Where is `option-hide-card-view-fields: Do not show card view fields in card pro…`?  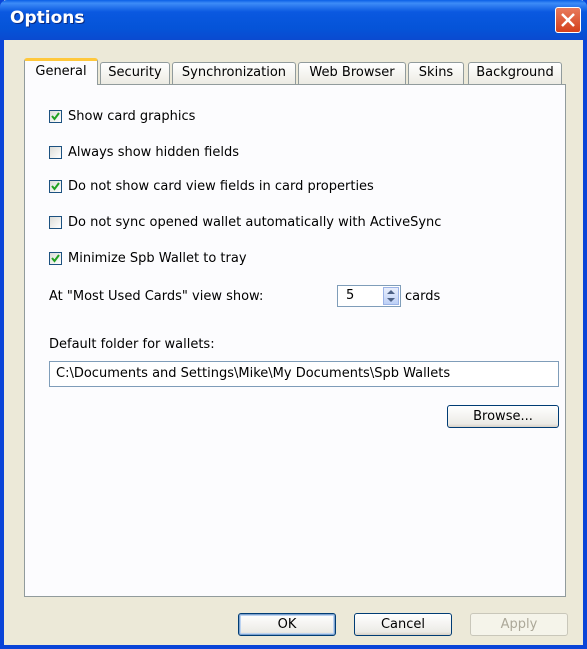
option-hide-card-view-fields: Do not show card view fields in card pro… is located at coordinates (211, 186).